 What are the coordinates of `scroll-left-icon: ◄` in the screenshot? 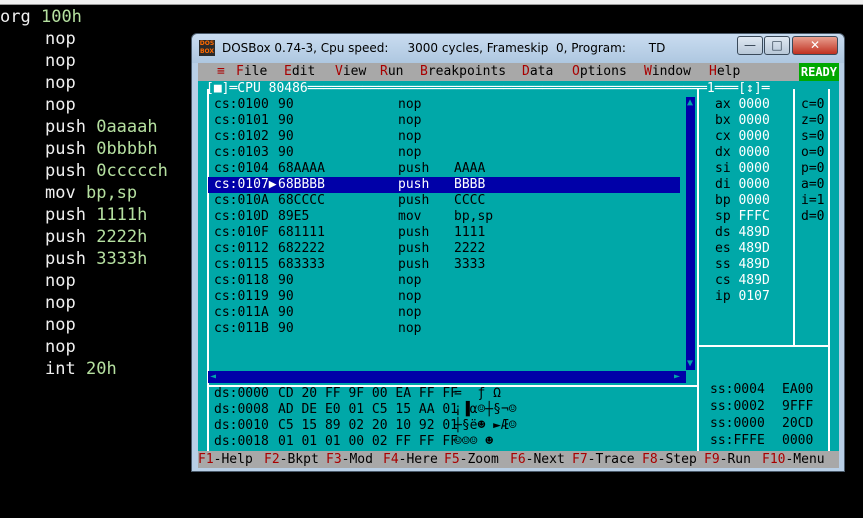 It's located at (213, 377).